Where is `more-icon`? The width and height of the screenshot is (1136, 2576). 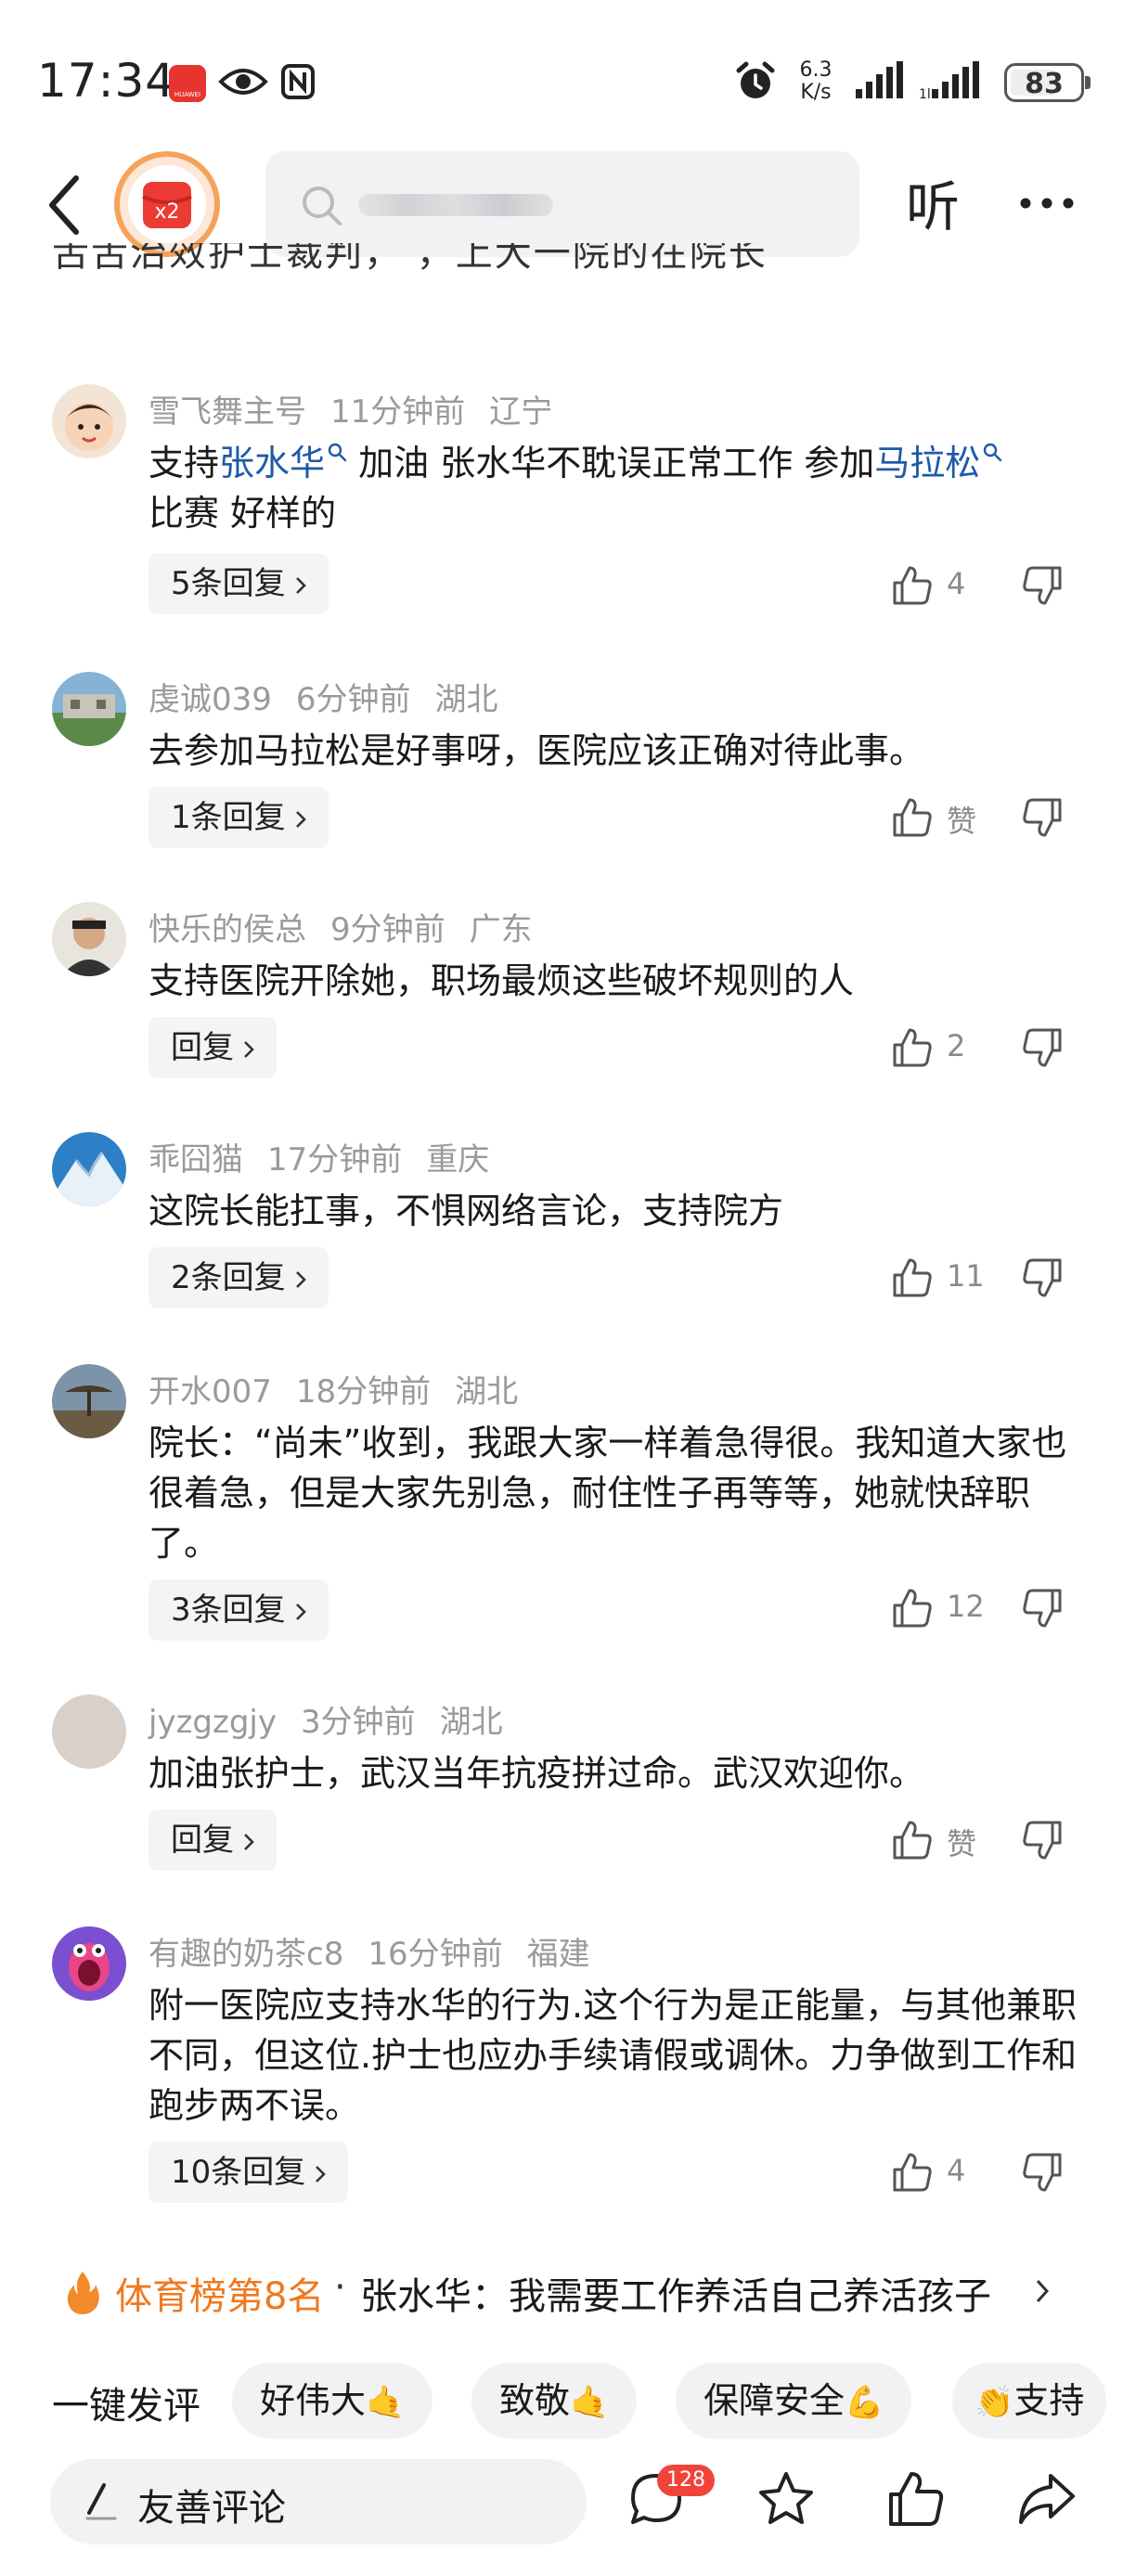
more-icon is located at coordinates (1047, 203).